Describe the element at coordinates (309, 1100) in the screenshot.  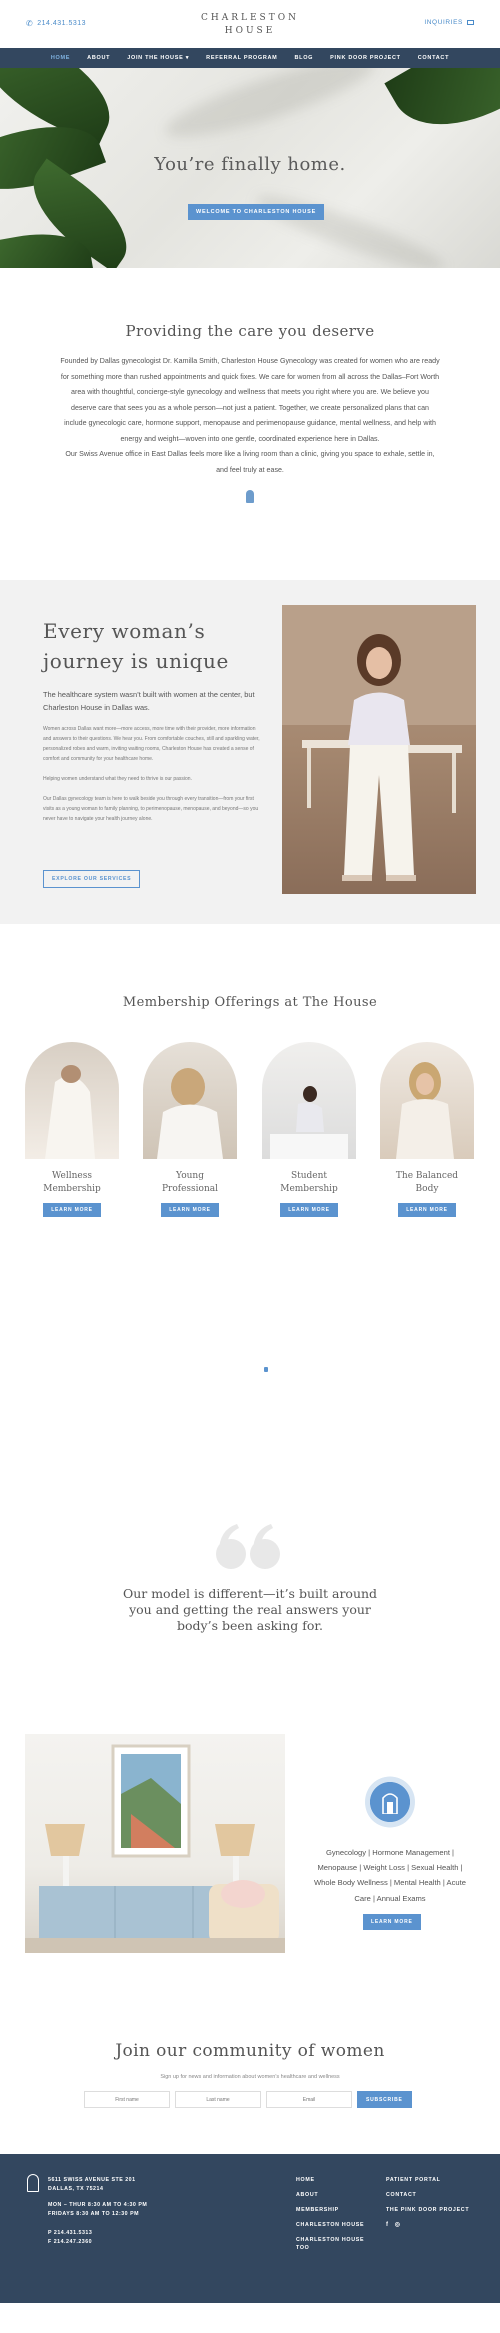
I see `student-image` at that location.